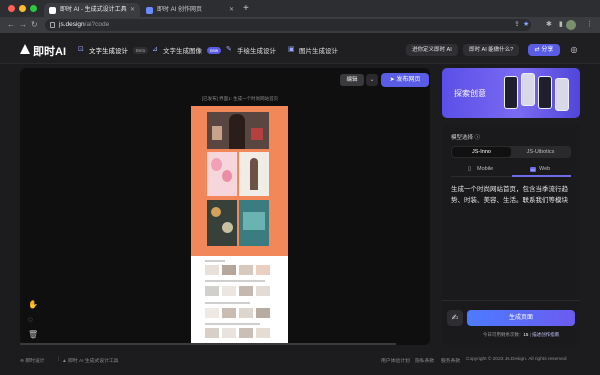 The width and height of the screenshot is (600, 375). I want to click on photo-balloons, so click(222, 174).